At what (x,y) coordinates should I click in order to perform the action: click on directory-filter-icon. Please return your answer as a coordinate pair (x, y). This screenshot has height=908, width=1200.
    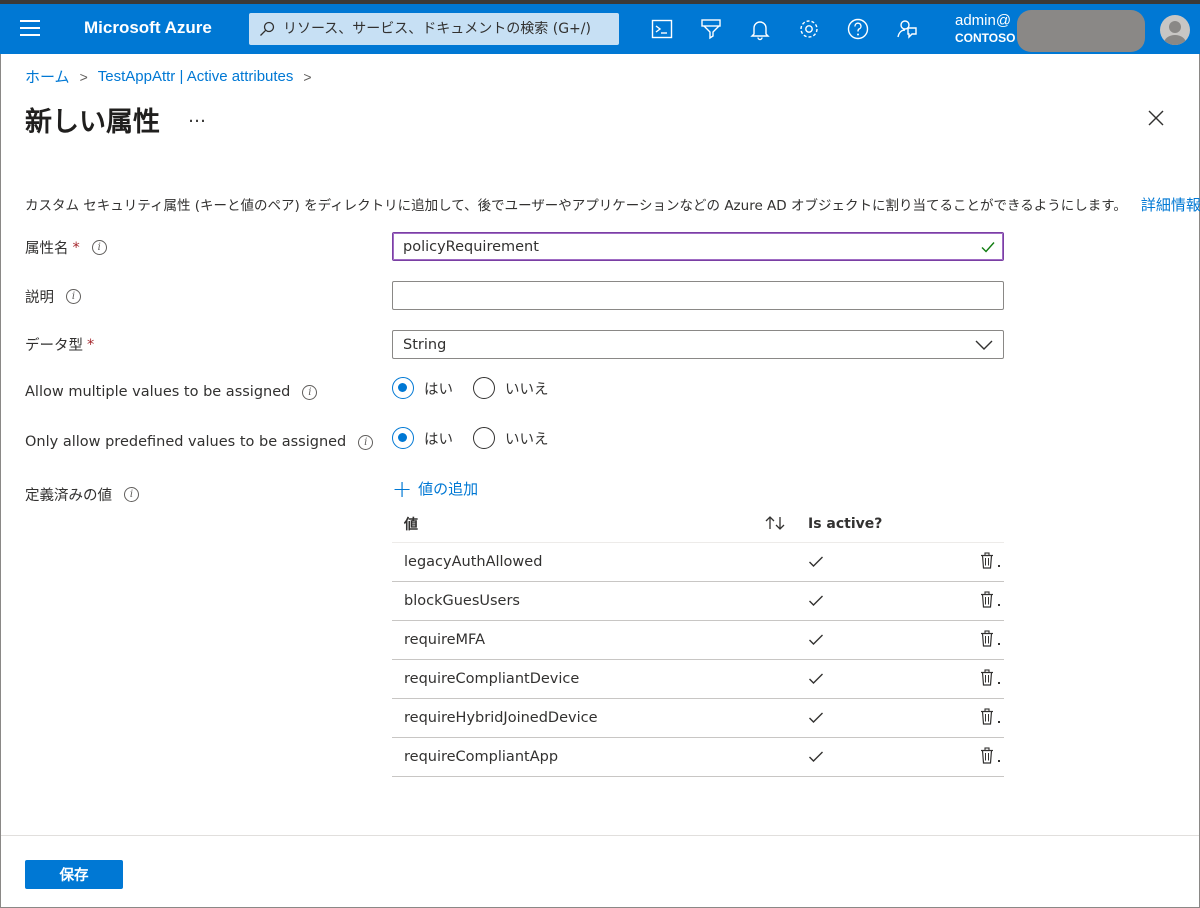
    Looking at the image, I should click on (711, 29).